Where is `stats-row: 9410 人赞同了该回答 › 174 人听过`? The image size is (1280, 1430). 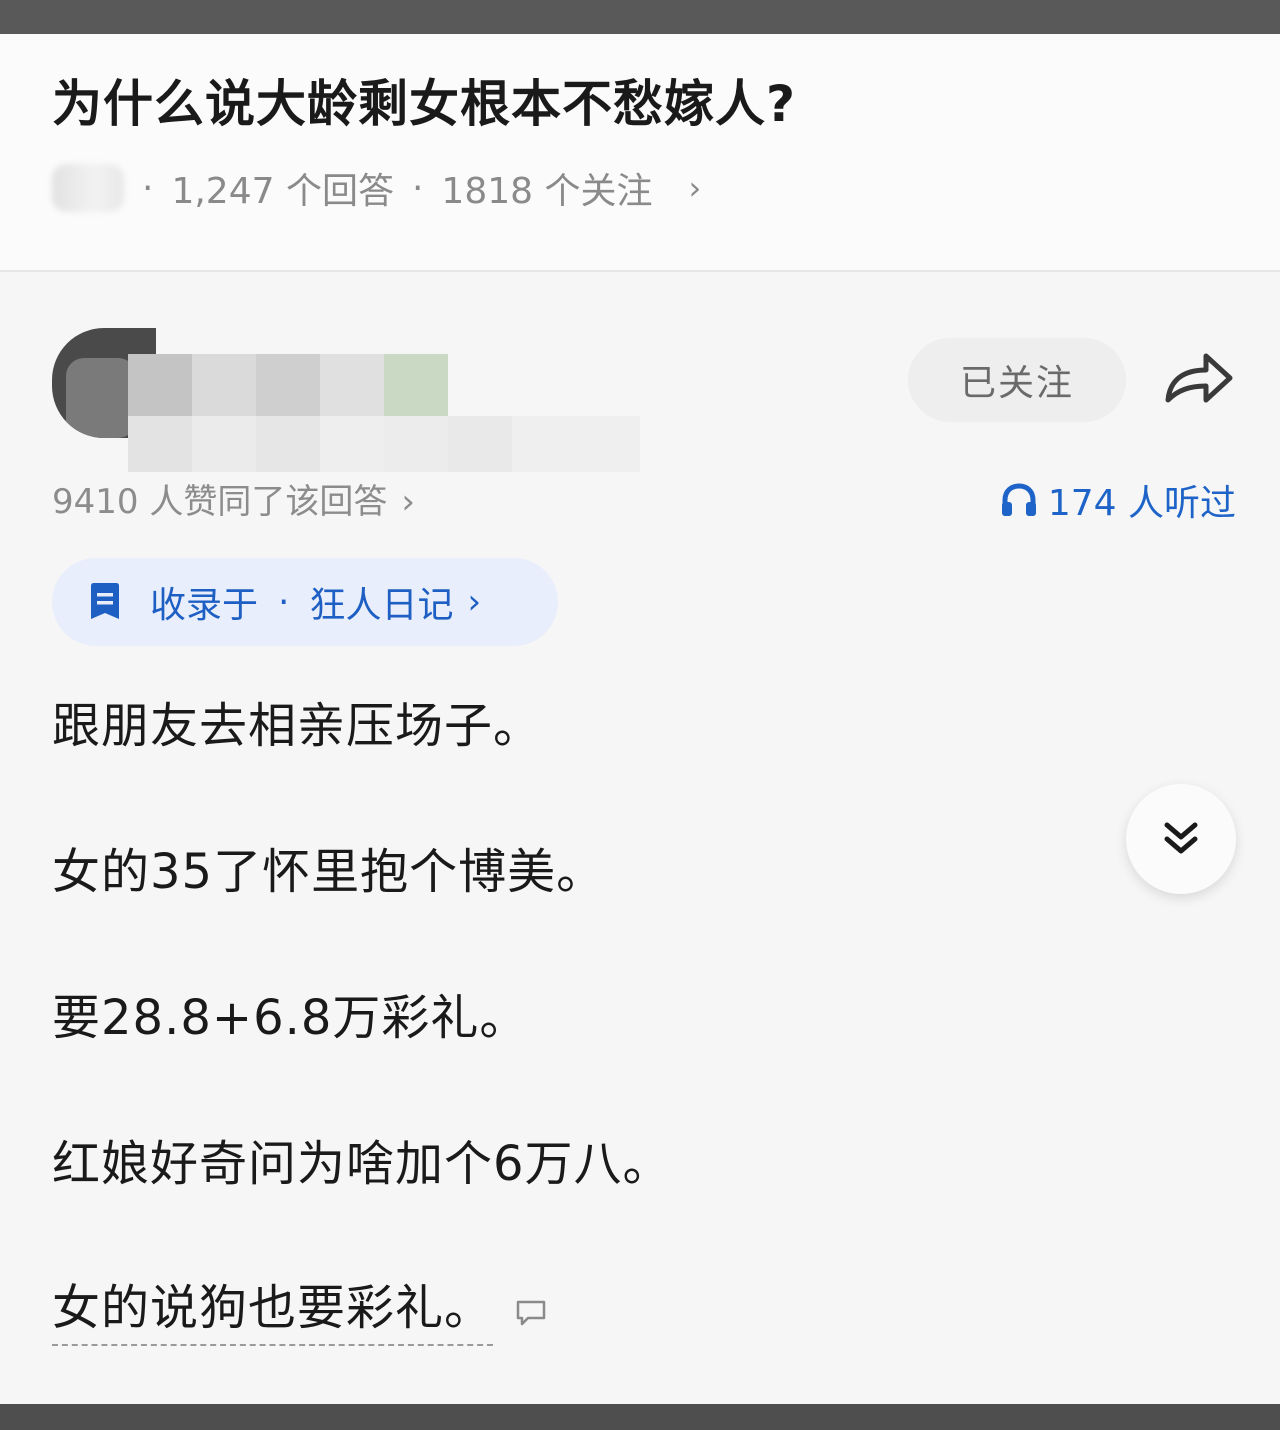
stats-row: 9410 人赞同了该回答 › 174 人听过 is located at coordinates (644, 502).